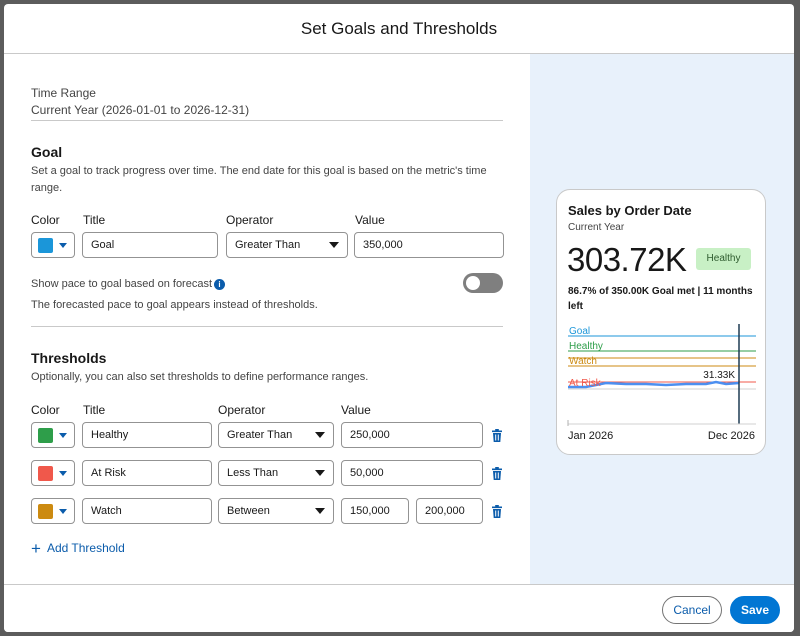 Image resolution: width=800 pixels, height=636 pixels. Describe the element at coordinates (661, 375) in the screenshot. I see `sparkline-chart: Goal Healthy Watch At Risk 31.33K` at that location.